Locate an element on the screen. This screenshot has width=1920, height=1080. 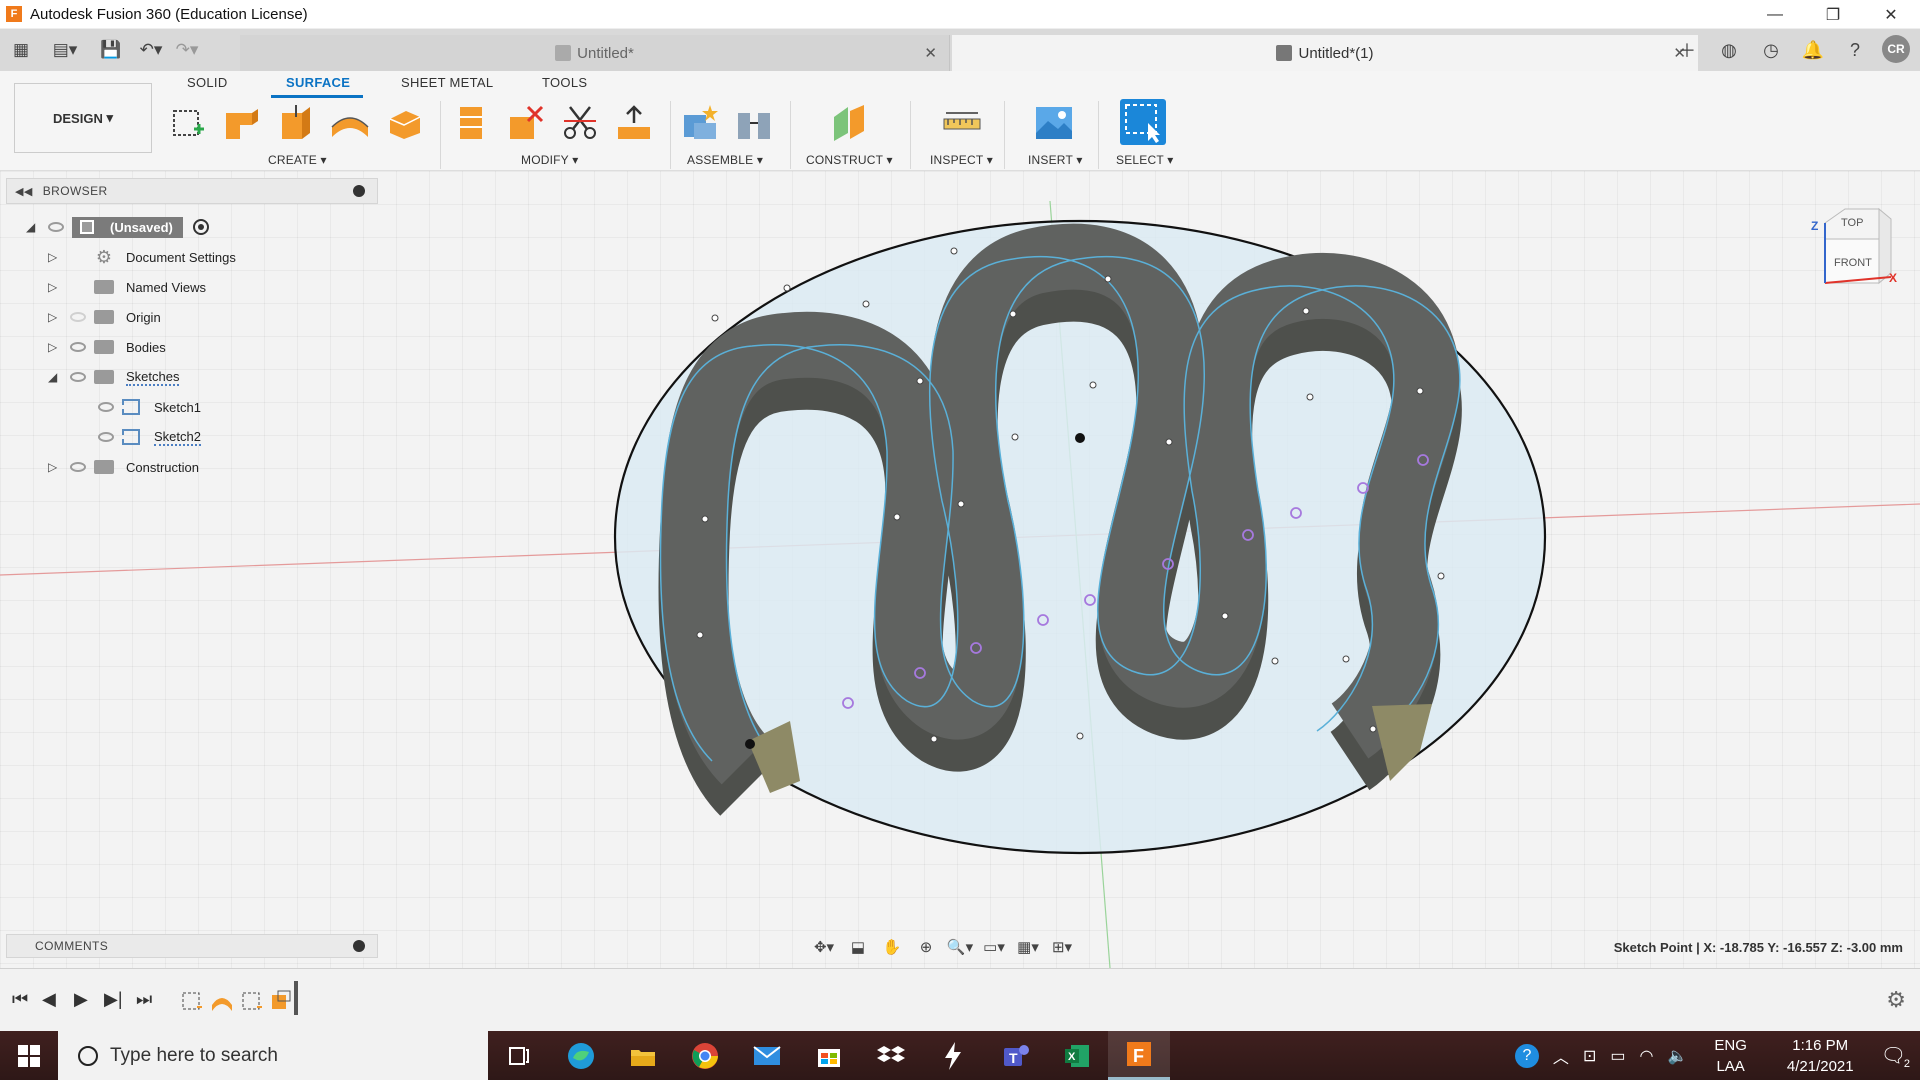
assemble-group-label: ASSEMBLE ▾ is located at coordinates (725, 160).